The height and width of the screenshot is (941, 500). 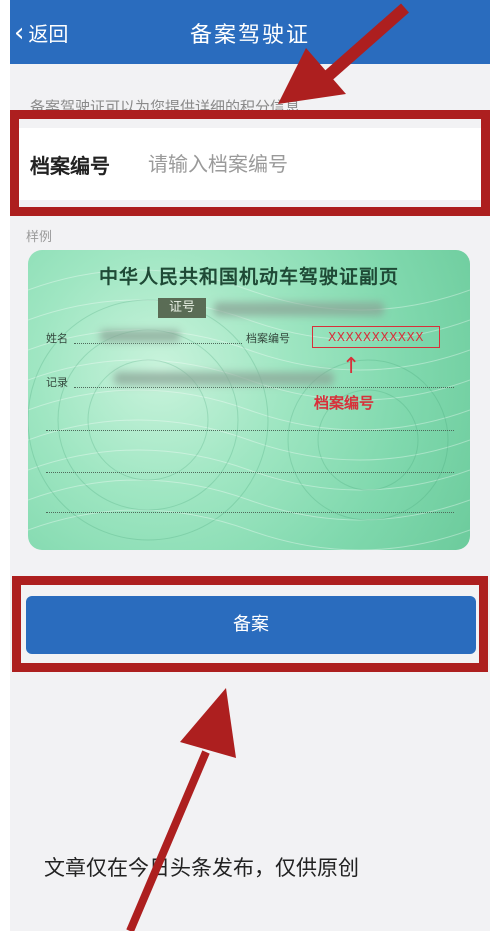 I want to click on up-arrow-icon: ↑, so click(x=351, y=366).